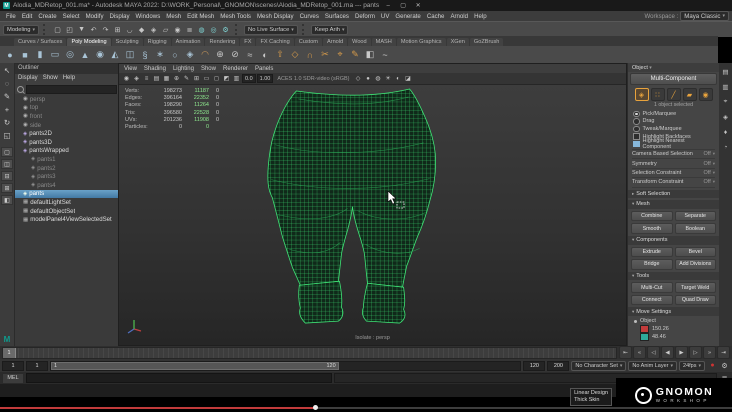 This screenshot has width=732, height=412. Describe the element at coordinates (57, 29) in the screenshot. I see `new-scene-icon: ▢` at that location.